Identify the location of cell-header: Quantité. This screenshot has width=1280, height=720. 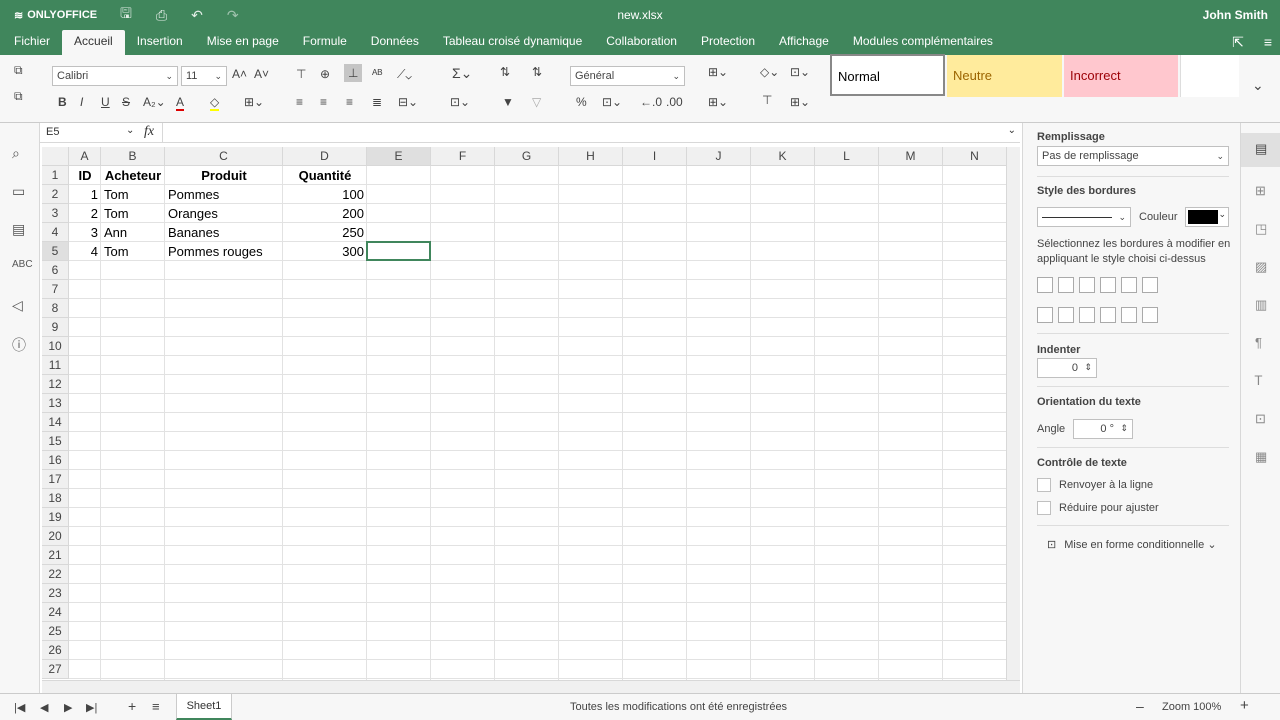
(325, 175).